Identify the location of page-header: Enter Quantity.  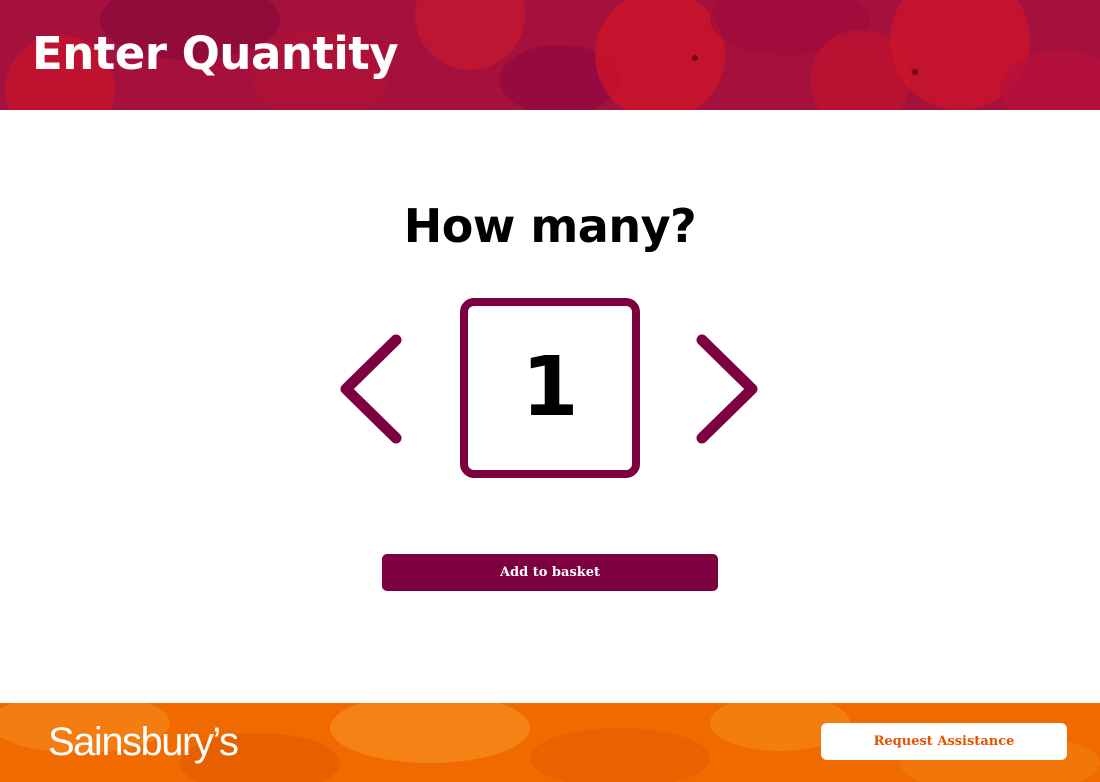
(550, 55).